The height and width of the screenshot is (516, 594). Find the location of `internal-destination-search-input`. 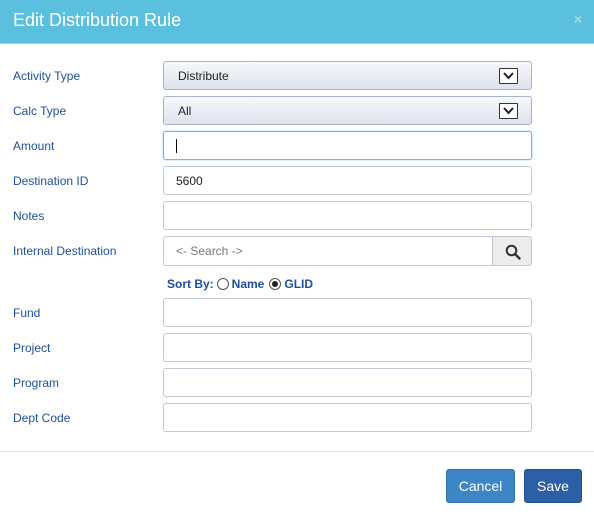

internal-destination-search-input is located at coordinates (328, 251).